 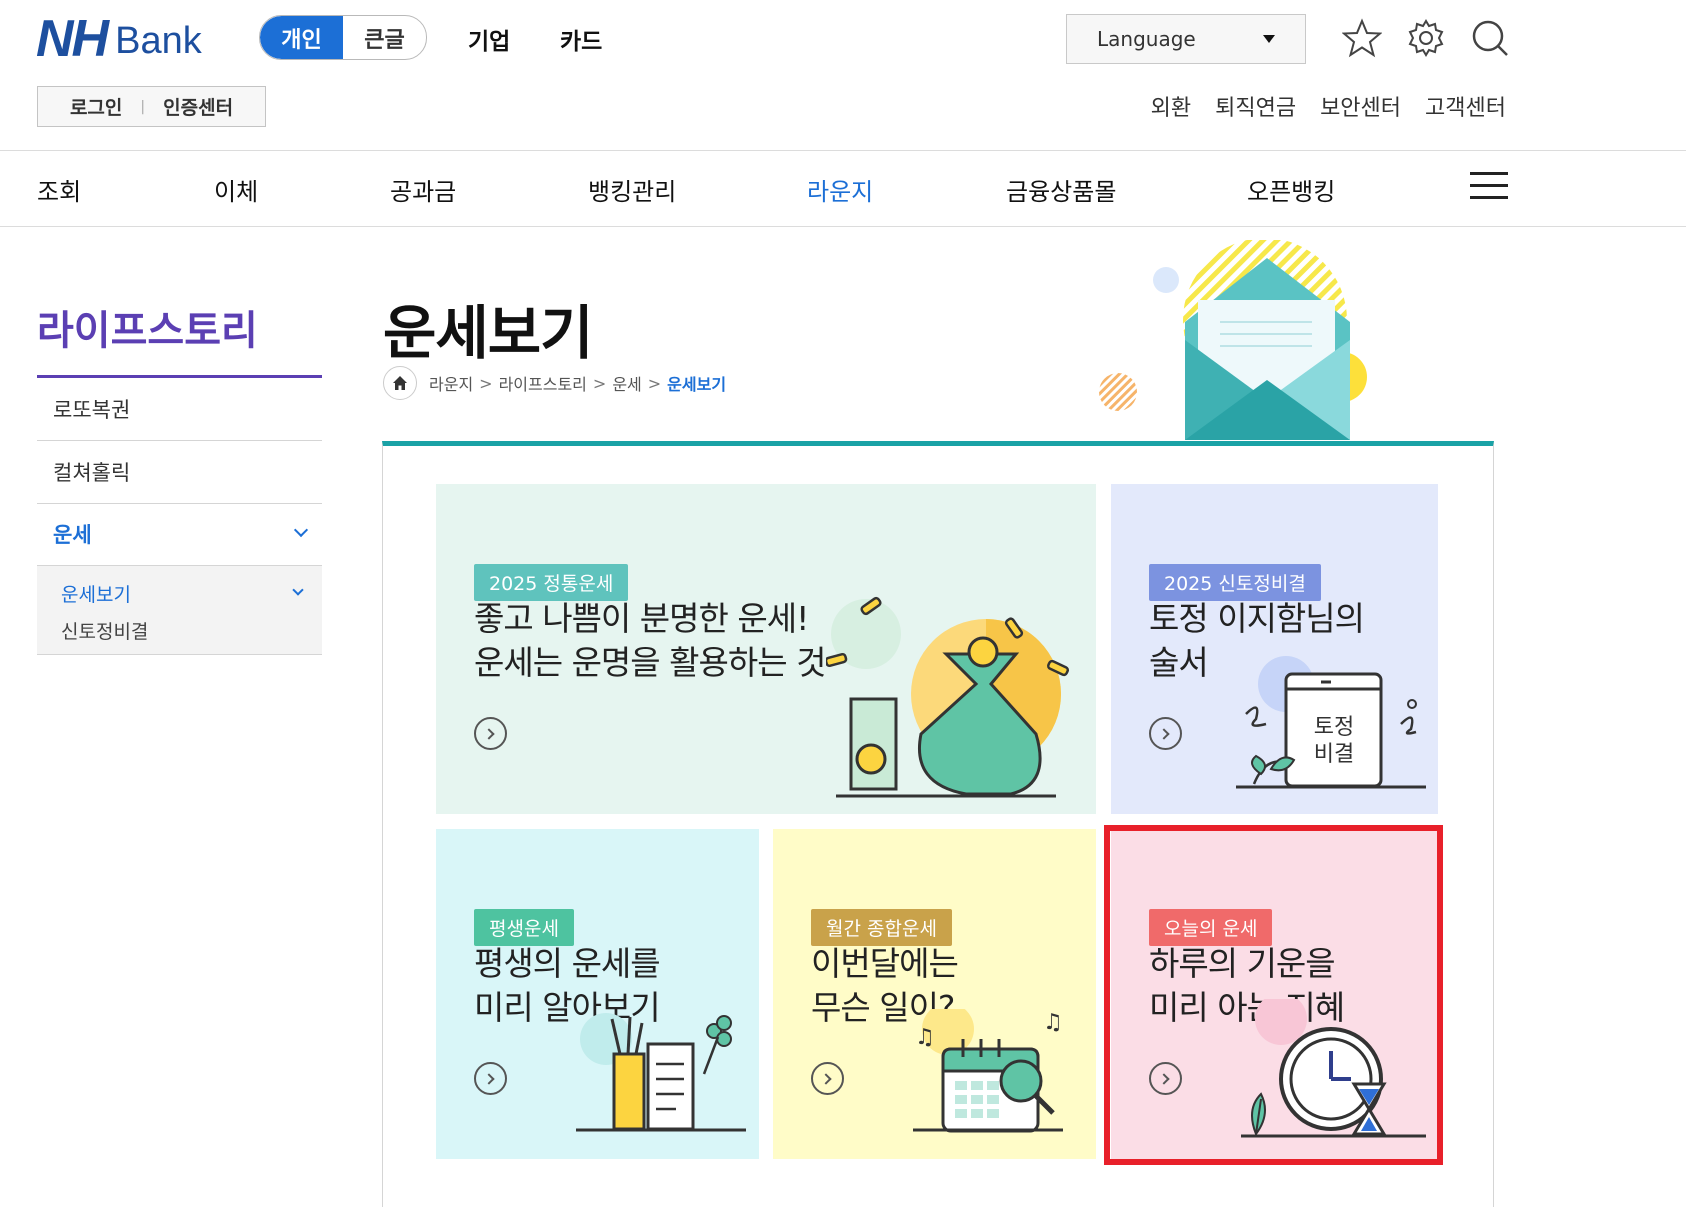 I want to click on hamburger-menu-icon, so click(x=1489, y=187).